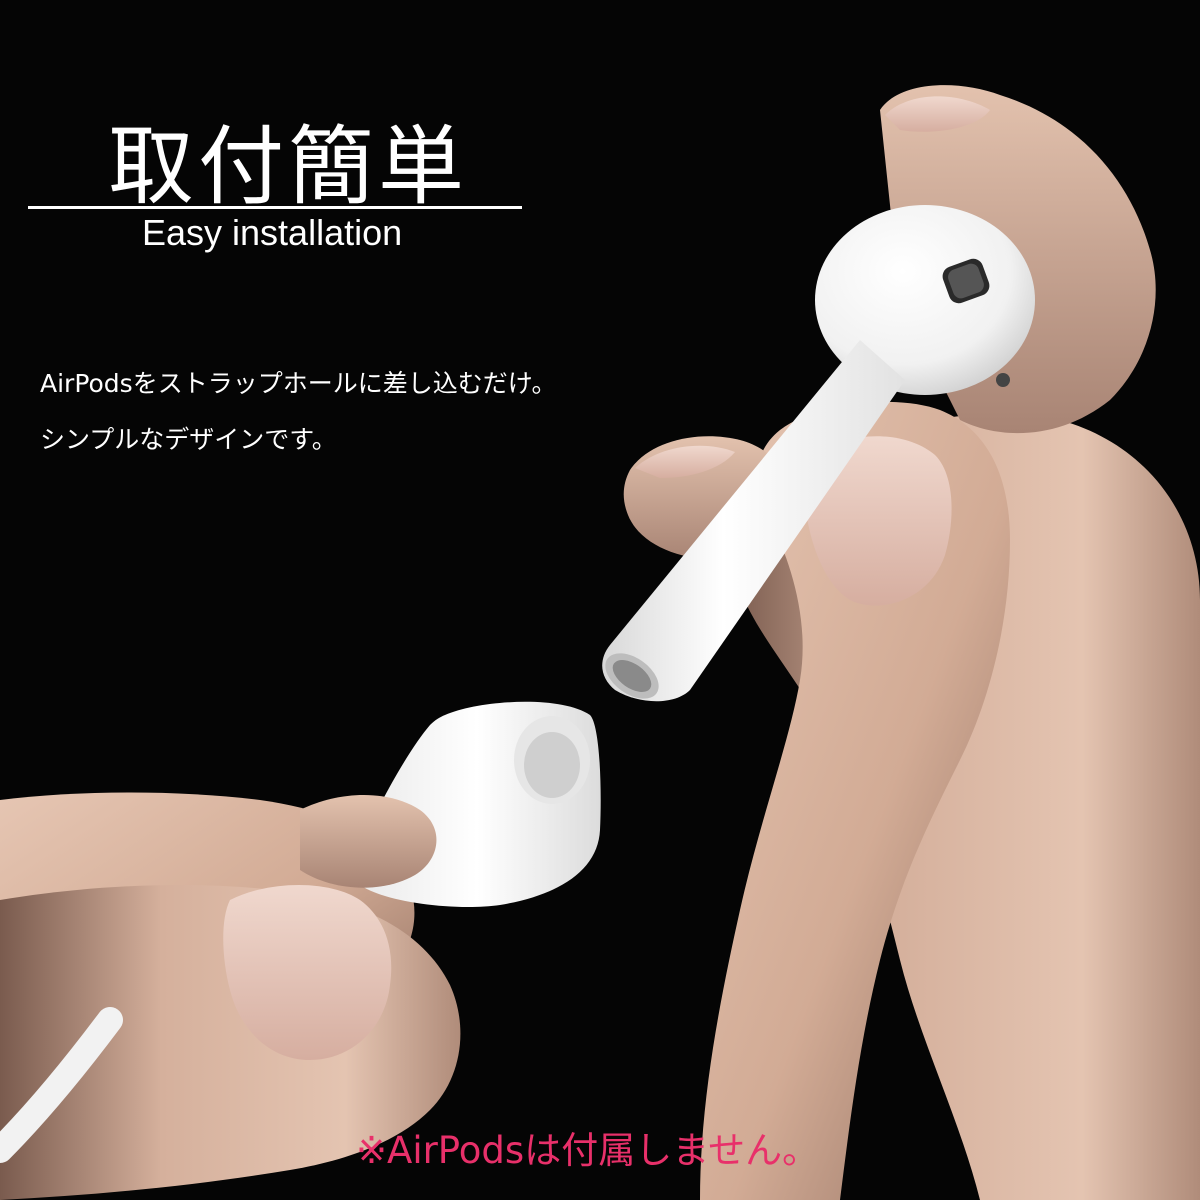 This screenshot has height=1200, width=1200. Describe the element at coordinates (272, 232) in the screenshot. I see `subheadline: Easy installation` at that location.